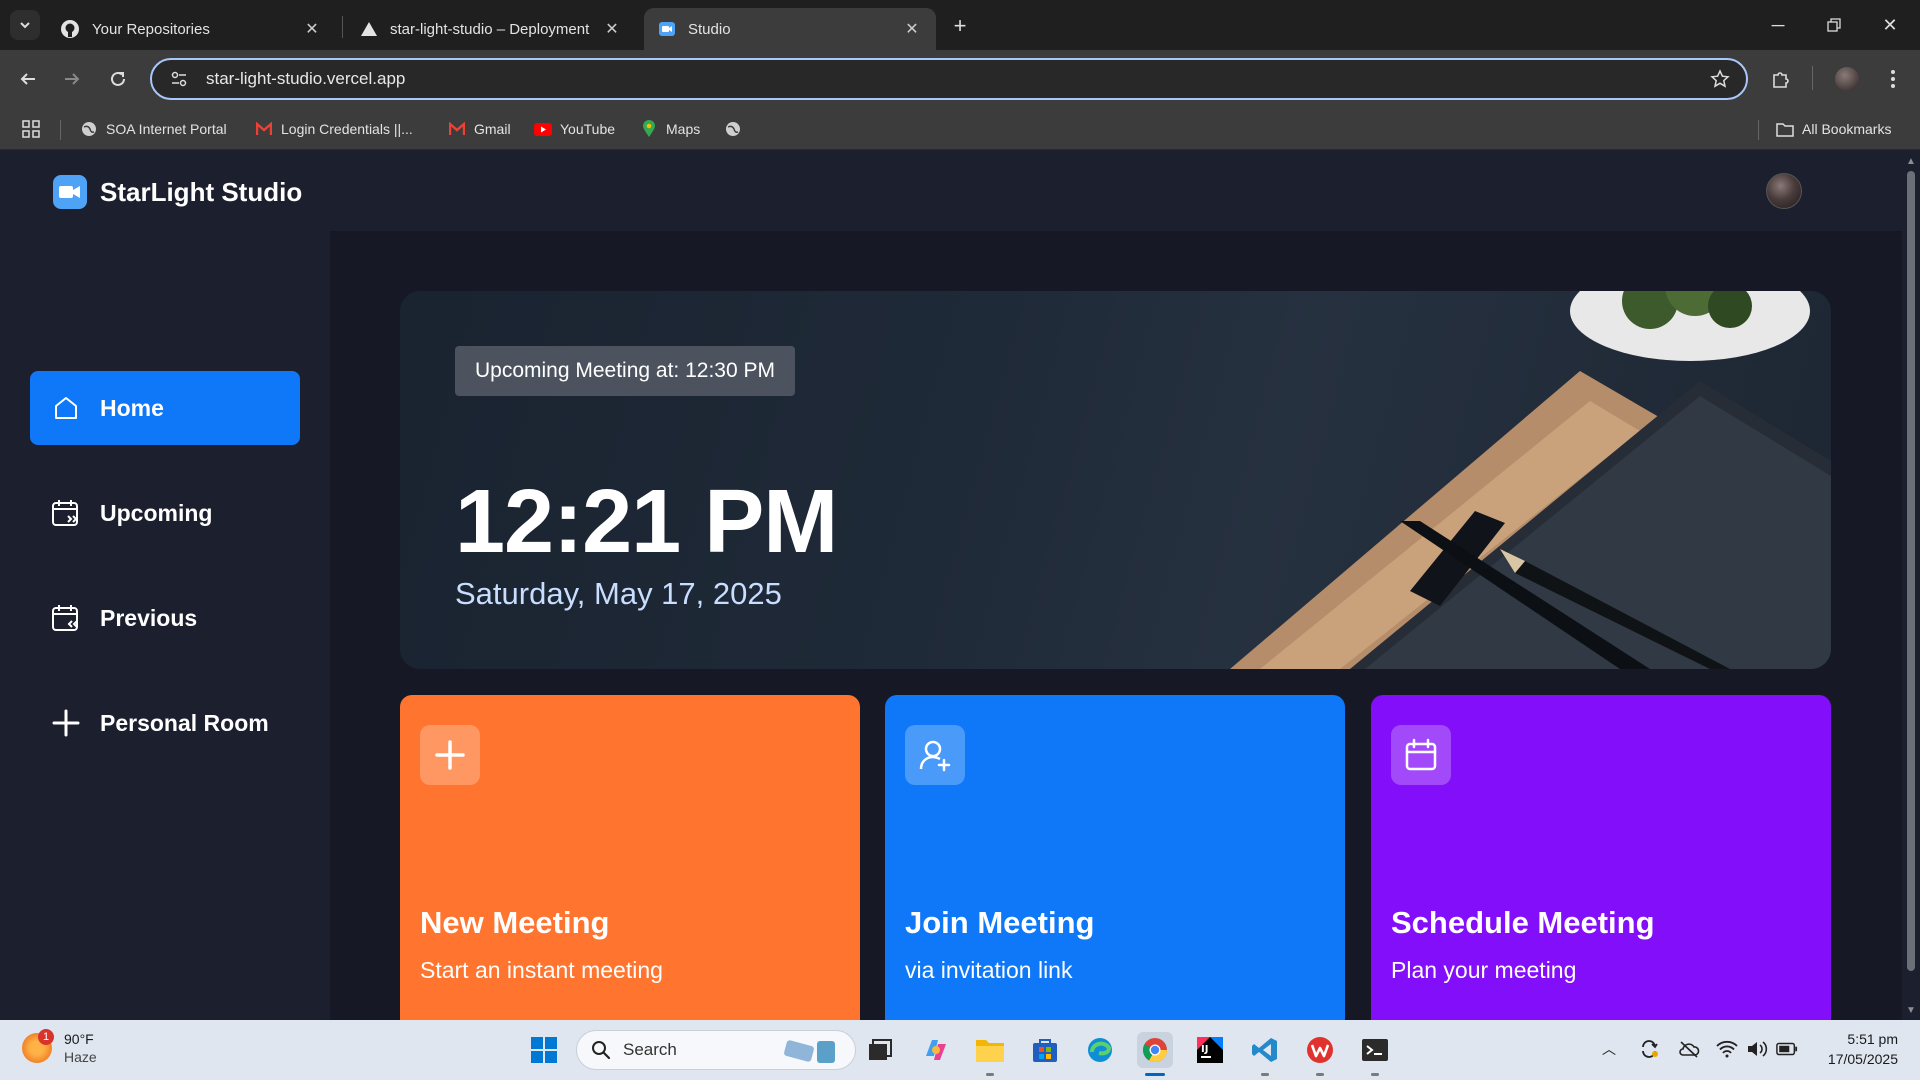 The height and width of the screenshot is (1080, 1920). What do you see at coordinates (38, 1046) in the screenshot?
I see `weather-sun-icon: 1` at bounding box center [38, 1046].